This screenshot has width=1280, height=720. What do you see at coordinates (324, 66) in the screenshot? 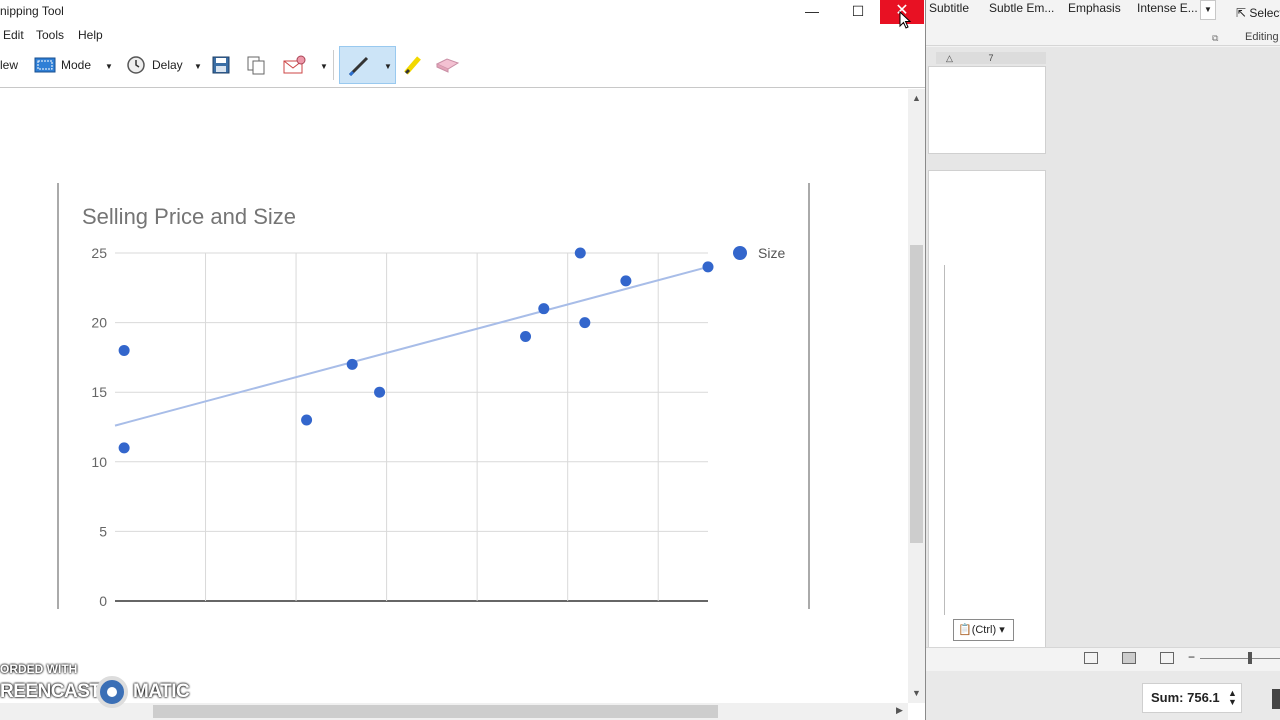
I see `send-dropdown-icon: ▼` at bounding box center [324, 66].